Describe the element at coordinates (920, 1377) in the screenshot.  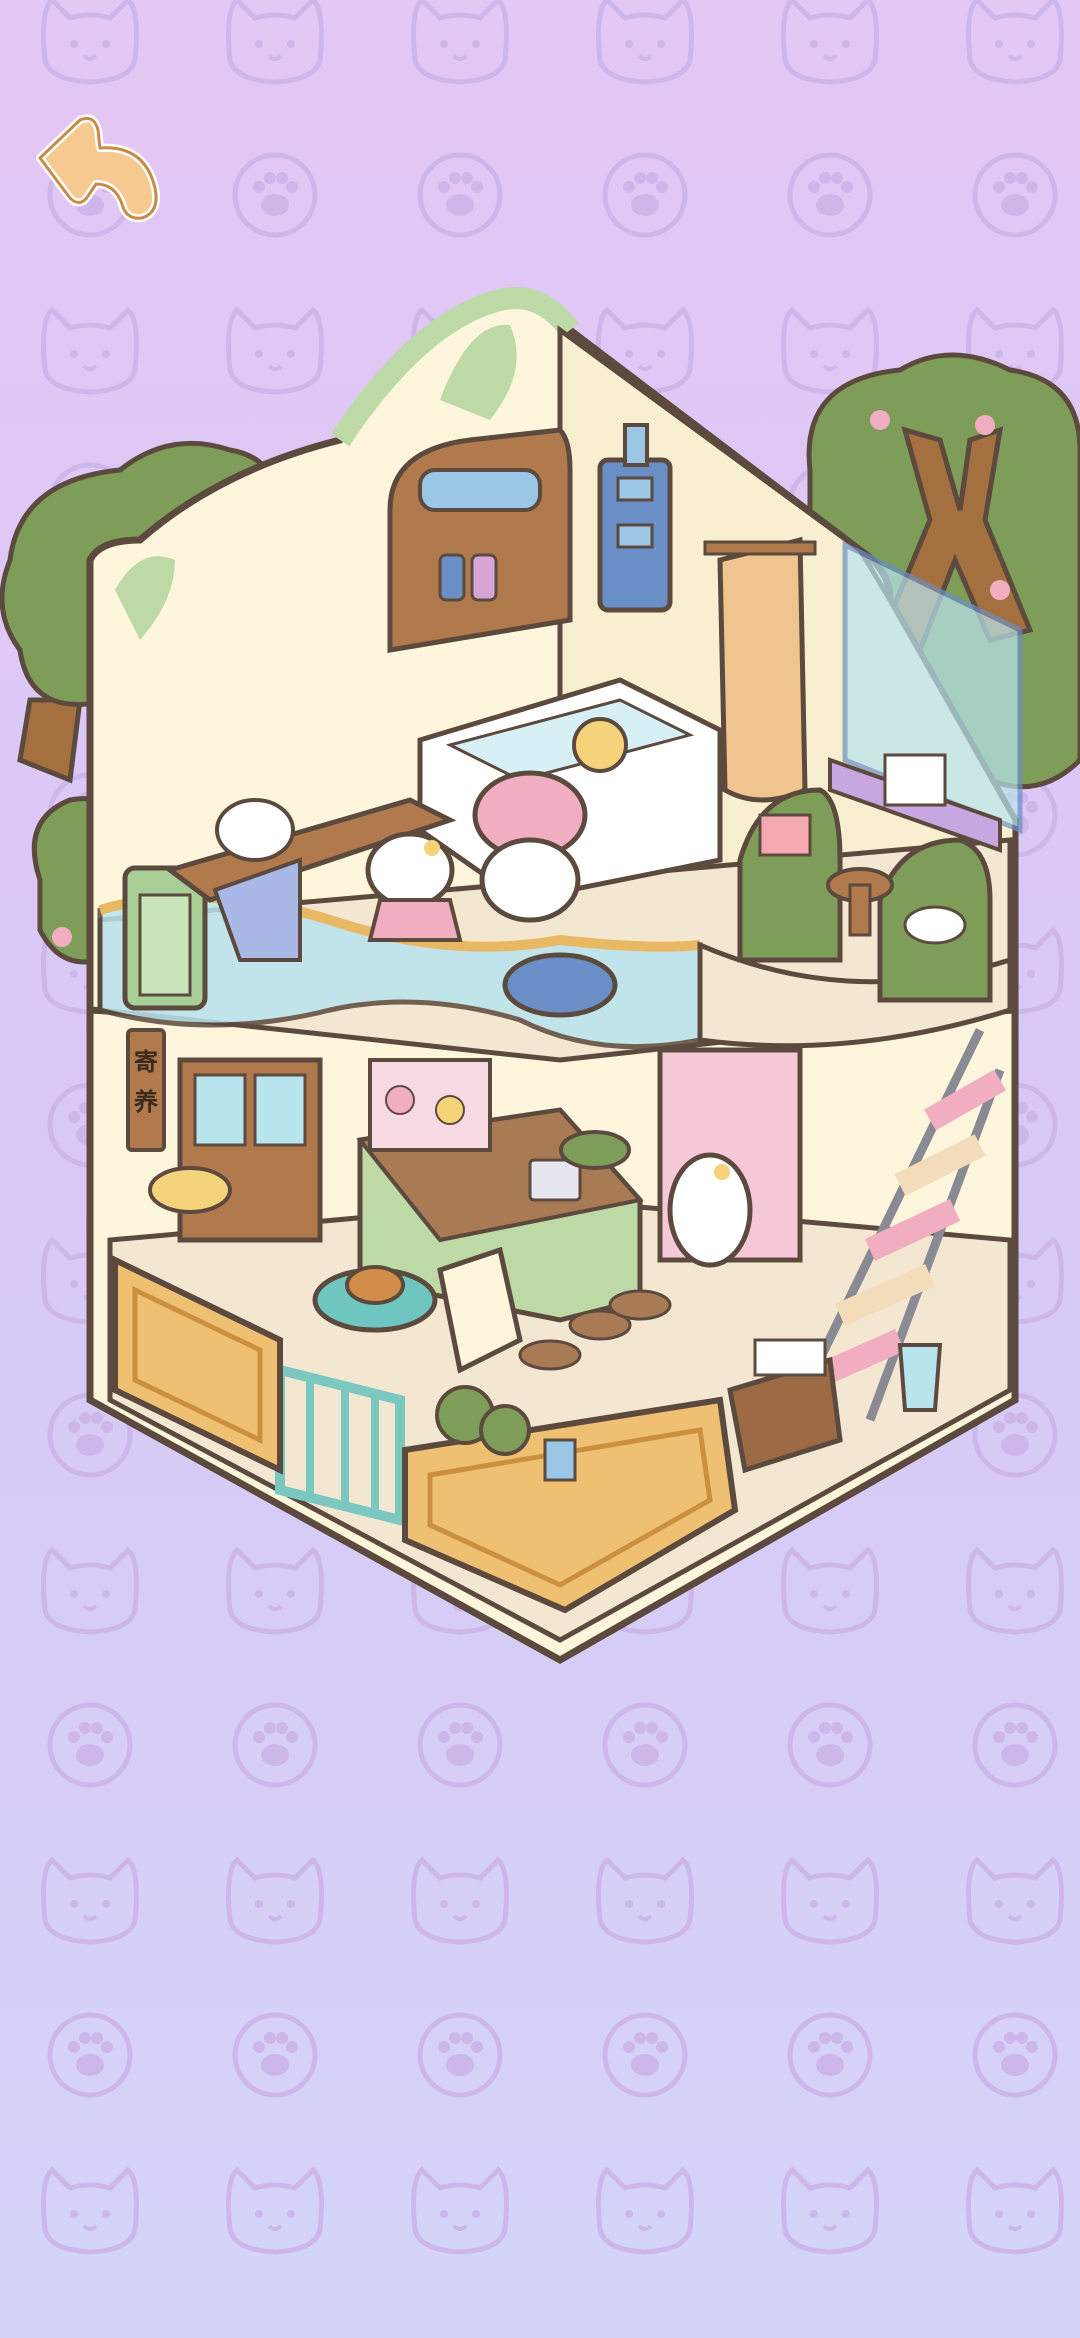
I see `blue-bin` at that location.